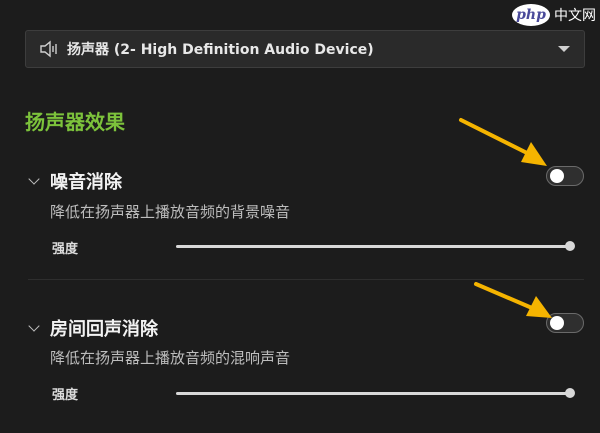 The image size is (600, 433). I want to click on echo-strength-slider, so click(375, 393).